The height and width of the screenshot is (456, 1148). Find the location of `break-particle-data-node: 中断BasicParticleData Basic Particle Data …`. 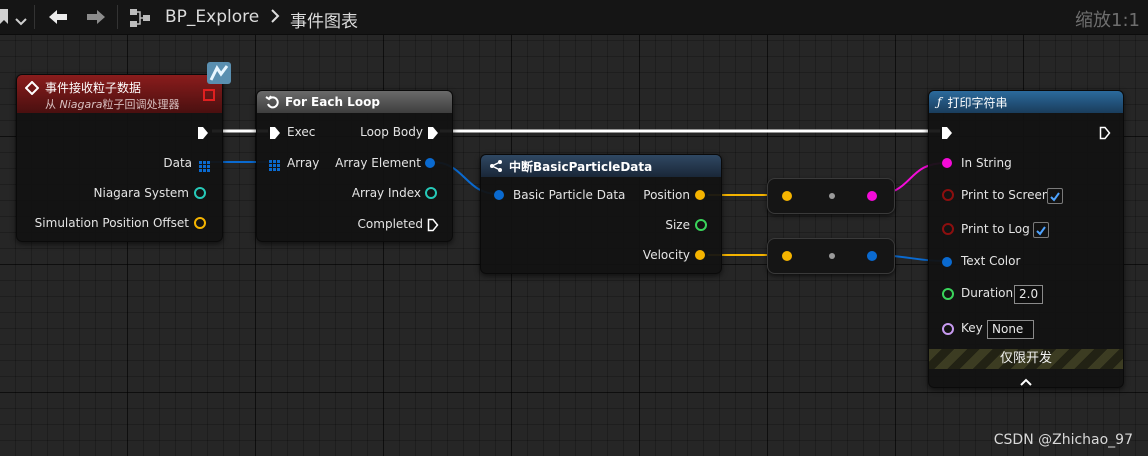

break-particle-data-node: 中断BasicParticleData Basic Particle Data … is located at coordinates (601, 214).